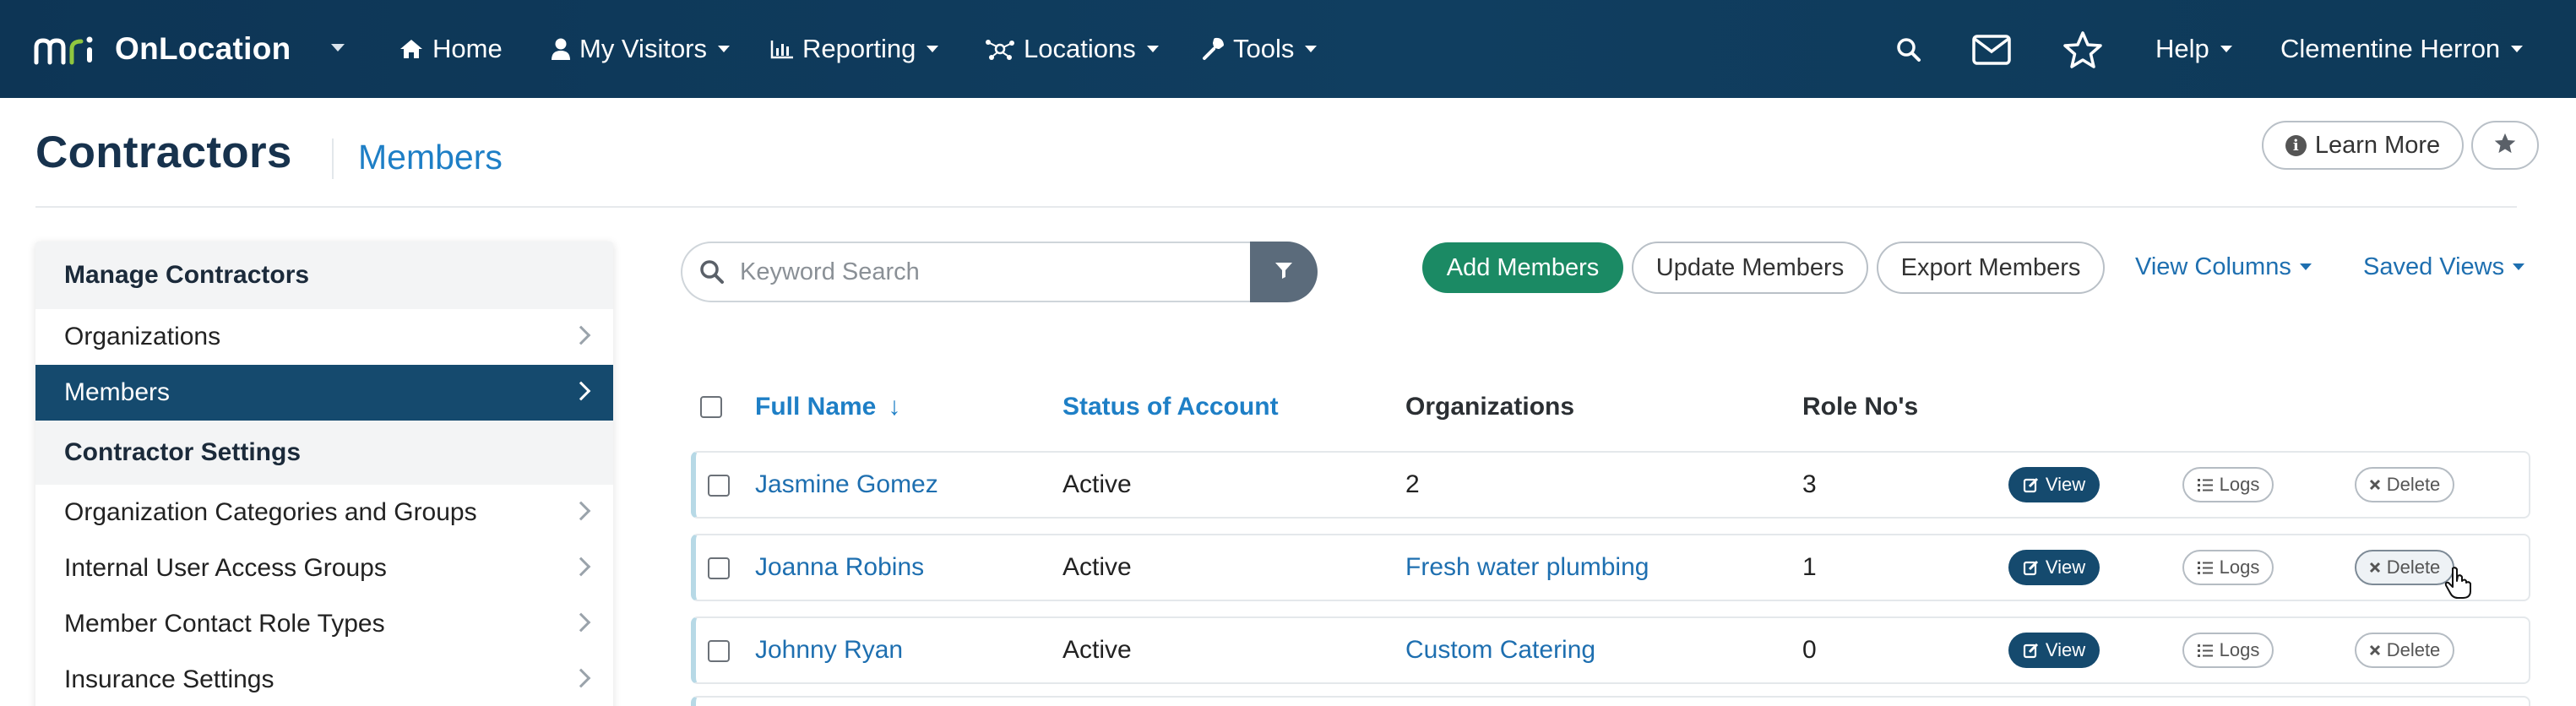 This screenshot has height=706, width=2576. I want to click on nav-locations: Locations, so click(1072, 49).